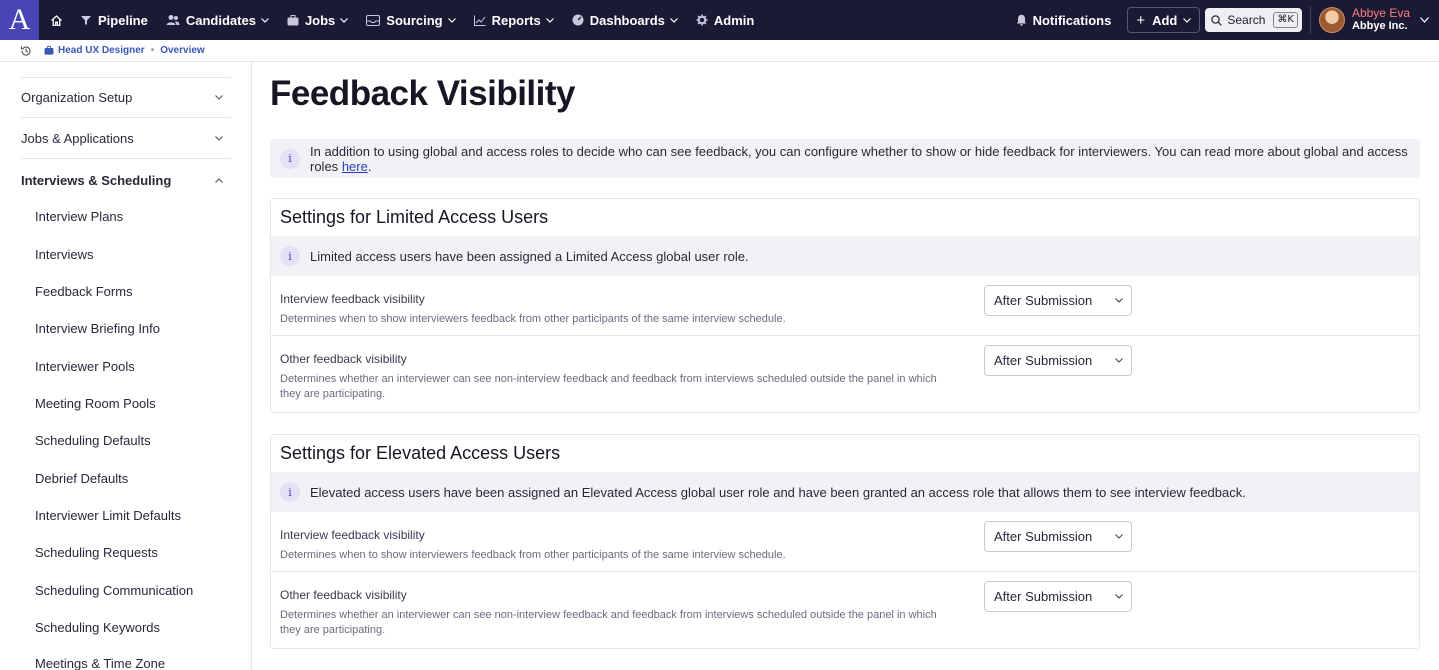 This screenshot has height=670, width=1439. I want to click on add-label: Add, so click(1165, 20).